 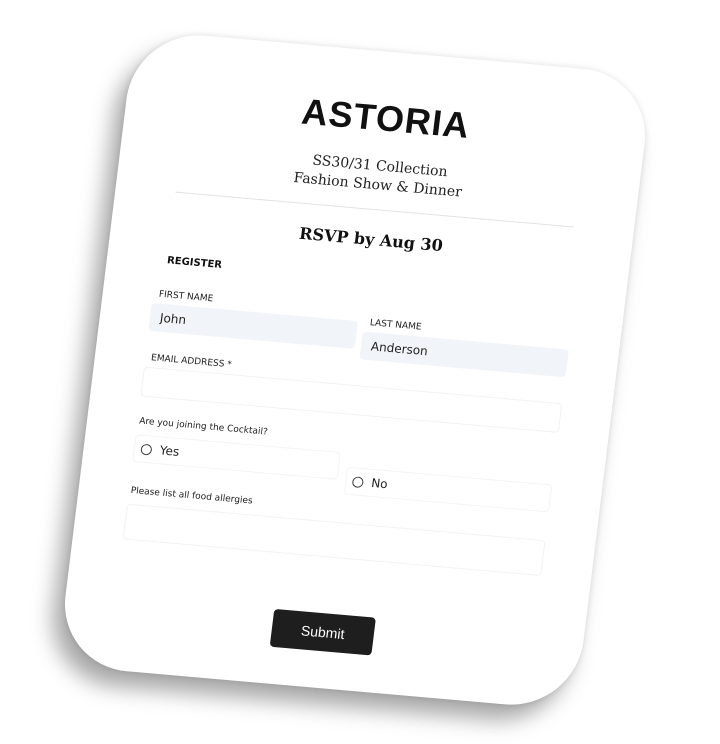 I want to click on submit-button: Submit, so click(x=322, y=632).